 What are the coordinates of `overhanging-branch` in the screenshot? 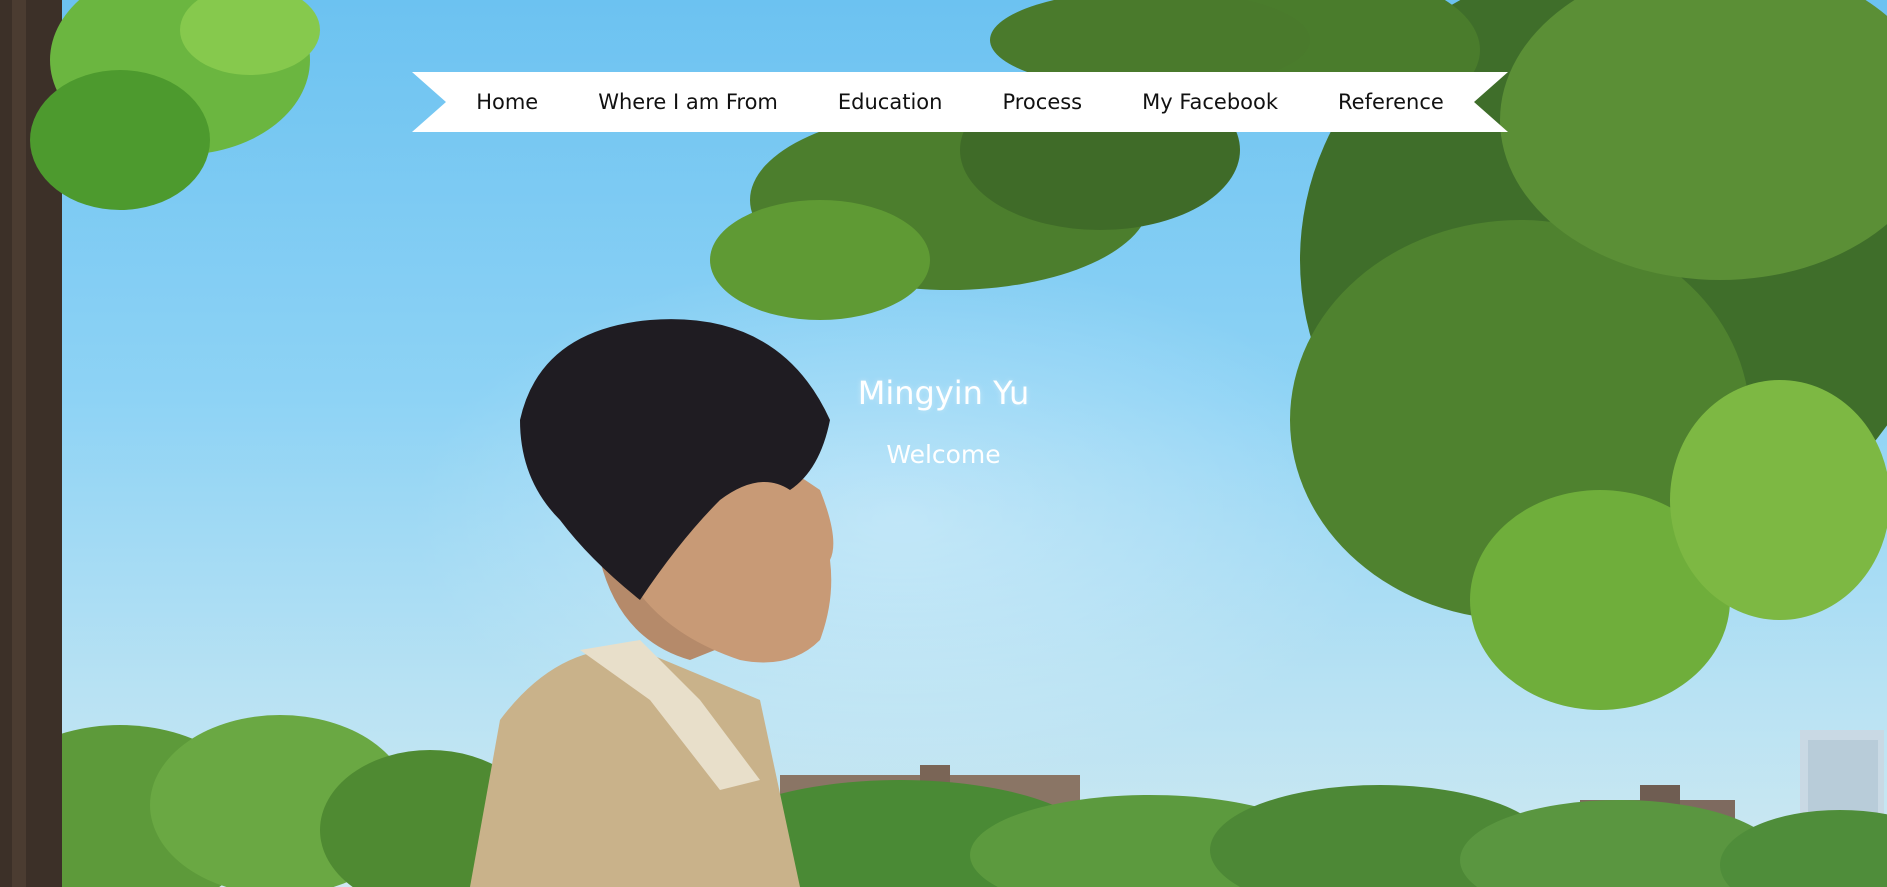 It's located at (1010, 160).